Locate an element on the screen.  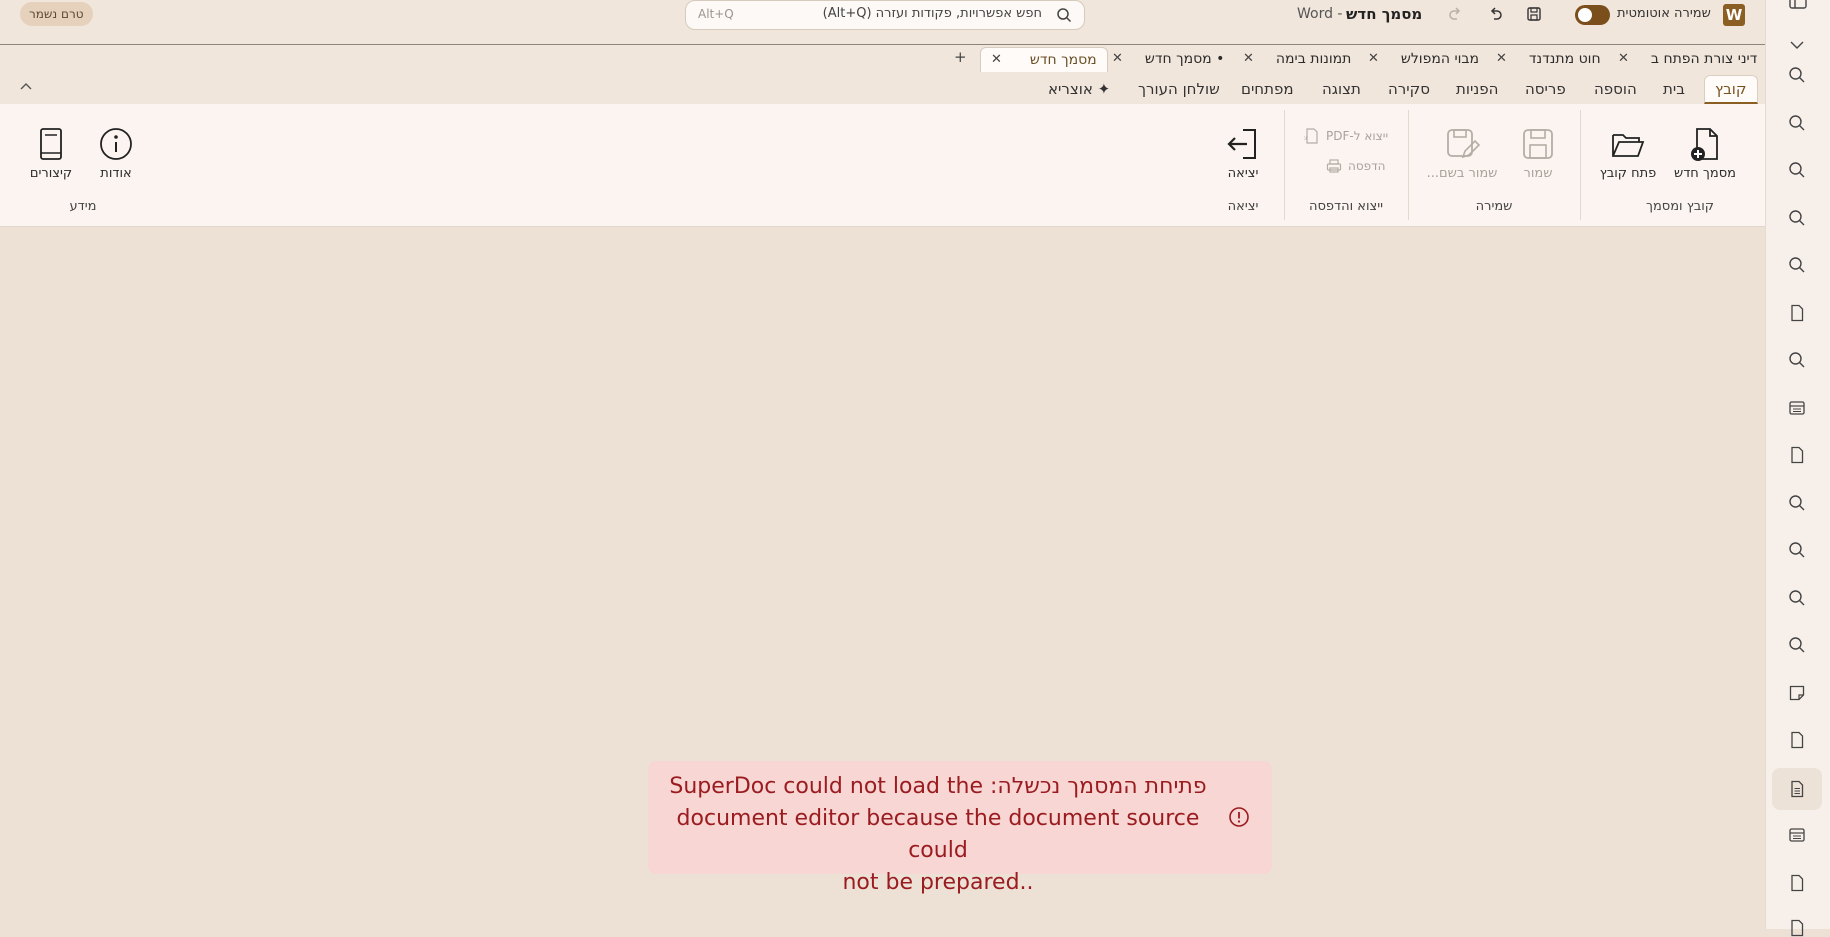
shortcuts-label: קיצורים is located at coordinates (51, 173).